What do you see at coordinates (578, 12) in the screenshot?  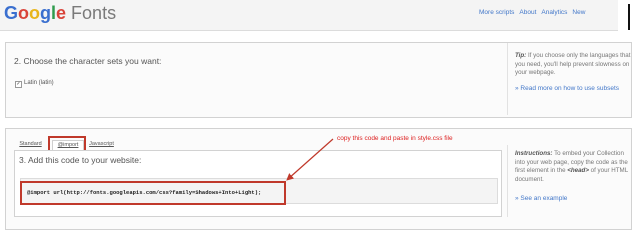 I see `nav-new: New` at bounding box center [578, 12].